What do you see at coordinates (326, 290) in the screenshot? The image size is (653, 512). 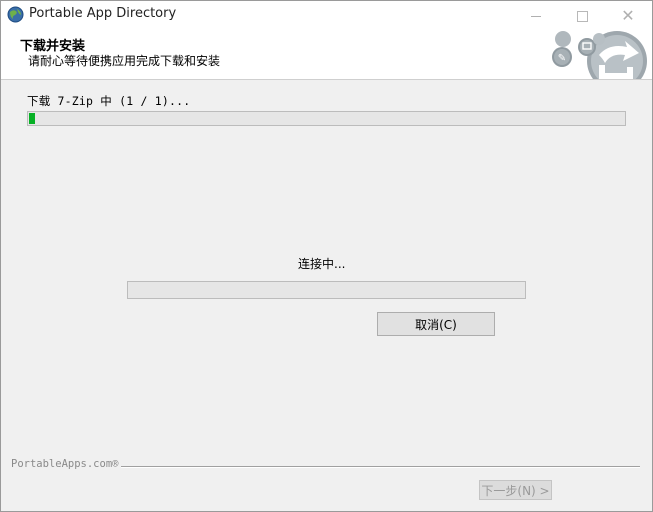 I see `connection-progress-bar` at bounding box center [326, 290].